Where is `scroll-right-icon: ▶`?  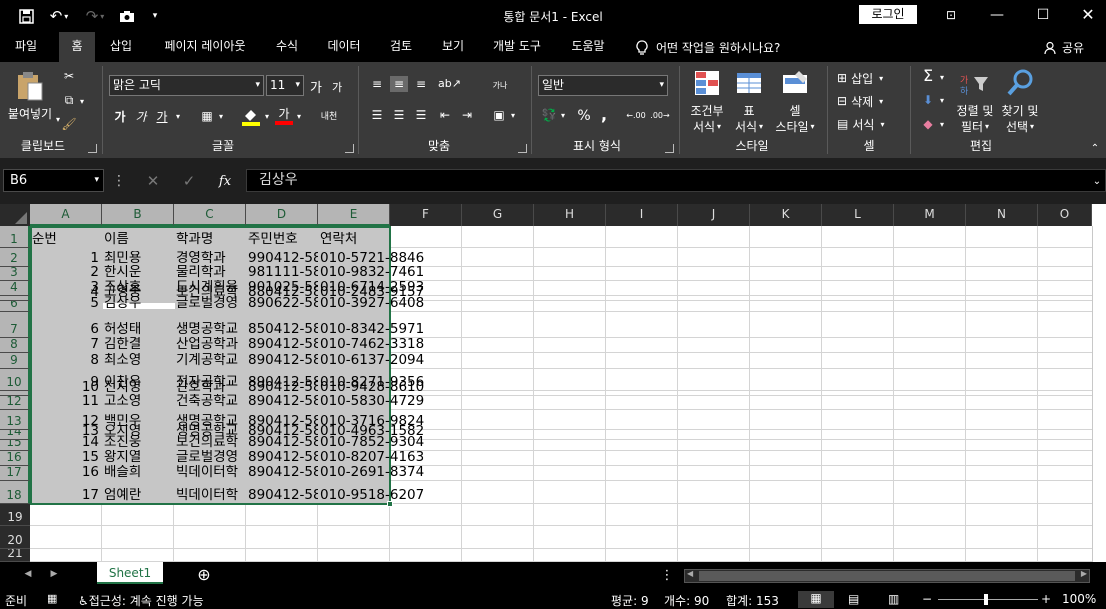
scroll-right-icon: ▶ is located at coordinates (1084, 573).